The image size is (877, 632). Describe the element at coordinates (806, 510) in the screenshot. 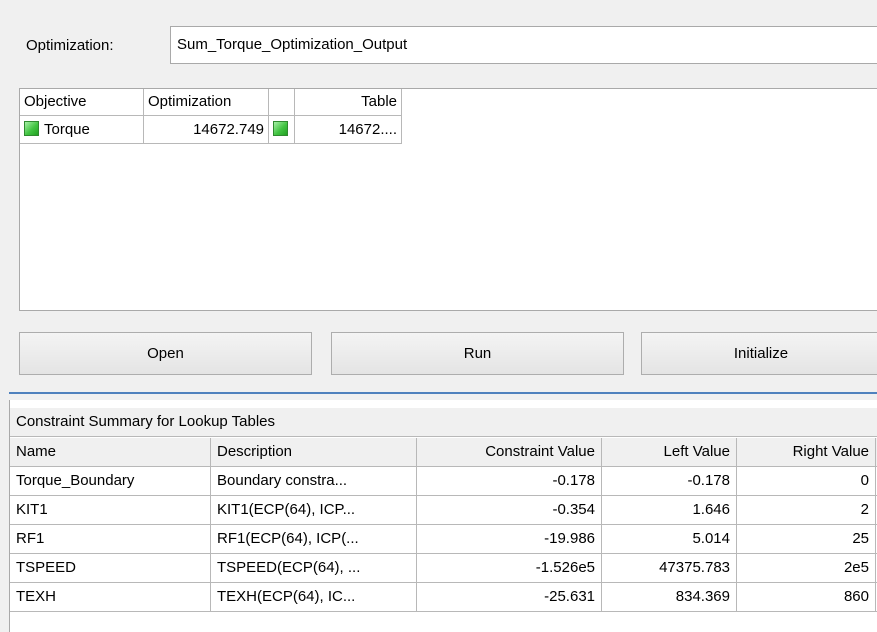

I see `right-value-cell: 2` at that location.